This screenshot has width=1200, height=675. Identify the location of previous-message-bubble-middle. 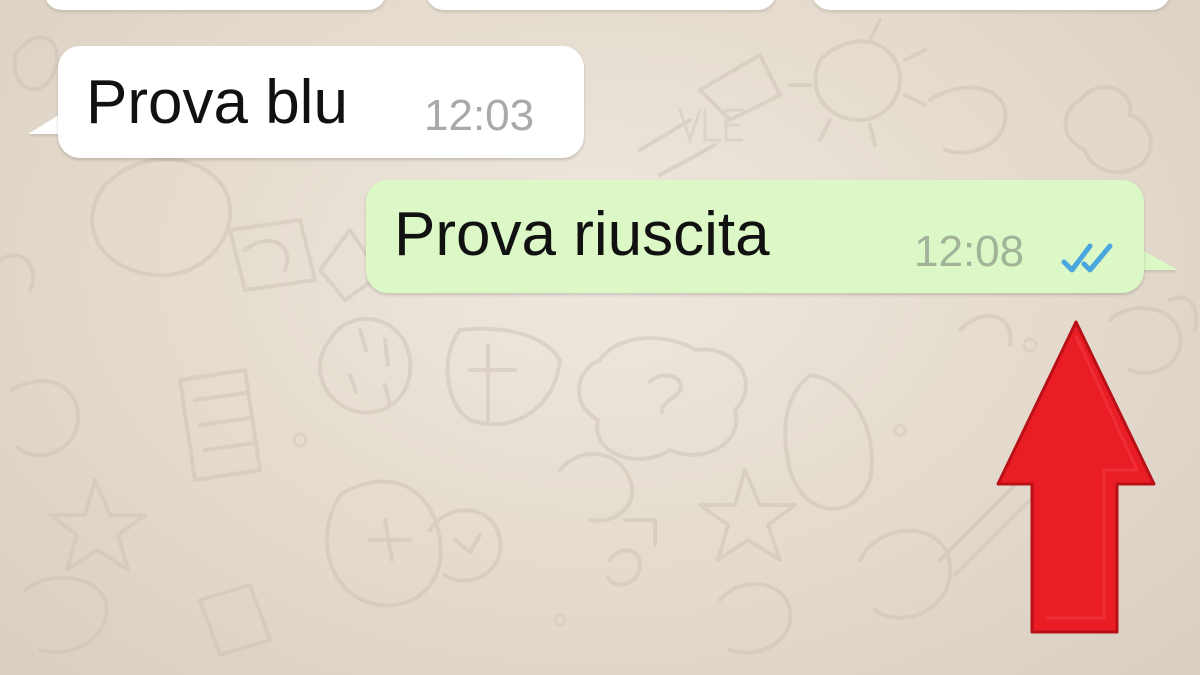
(601, 5).